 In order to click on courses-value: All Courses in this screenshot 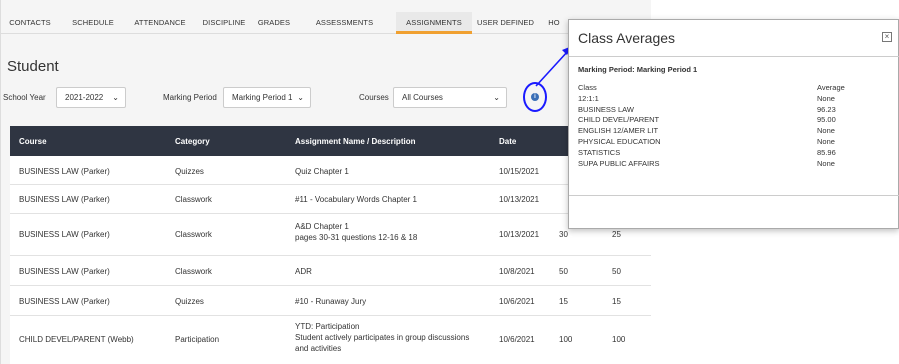, I will do `click(422, 97)`.